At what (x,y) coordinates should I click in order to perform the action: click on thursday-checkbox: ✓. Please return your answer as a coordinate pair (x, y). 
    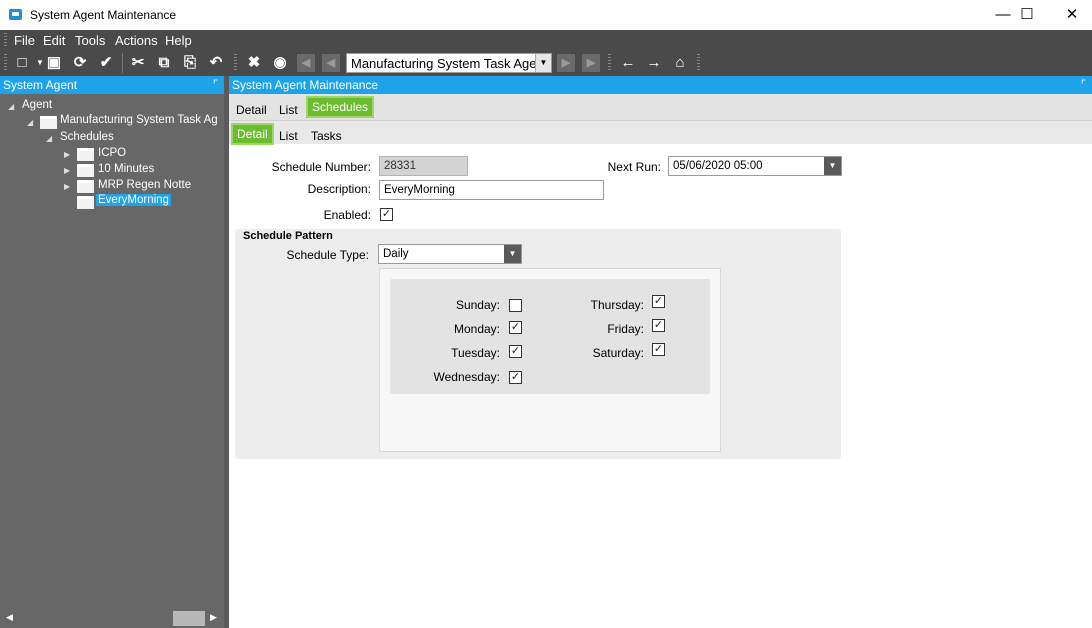
    Looking at the image, I should click on (658, 301).